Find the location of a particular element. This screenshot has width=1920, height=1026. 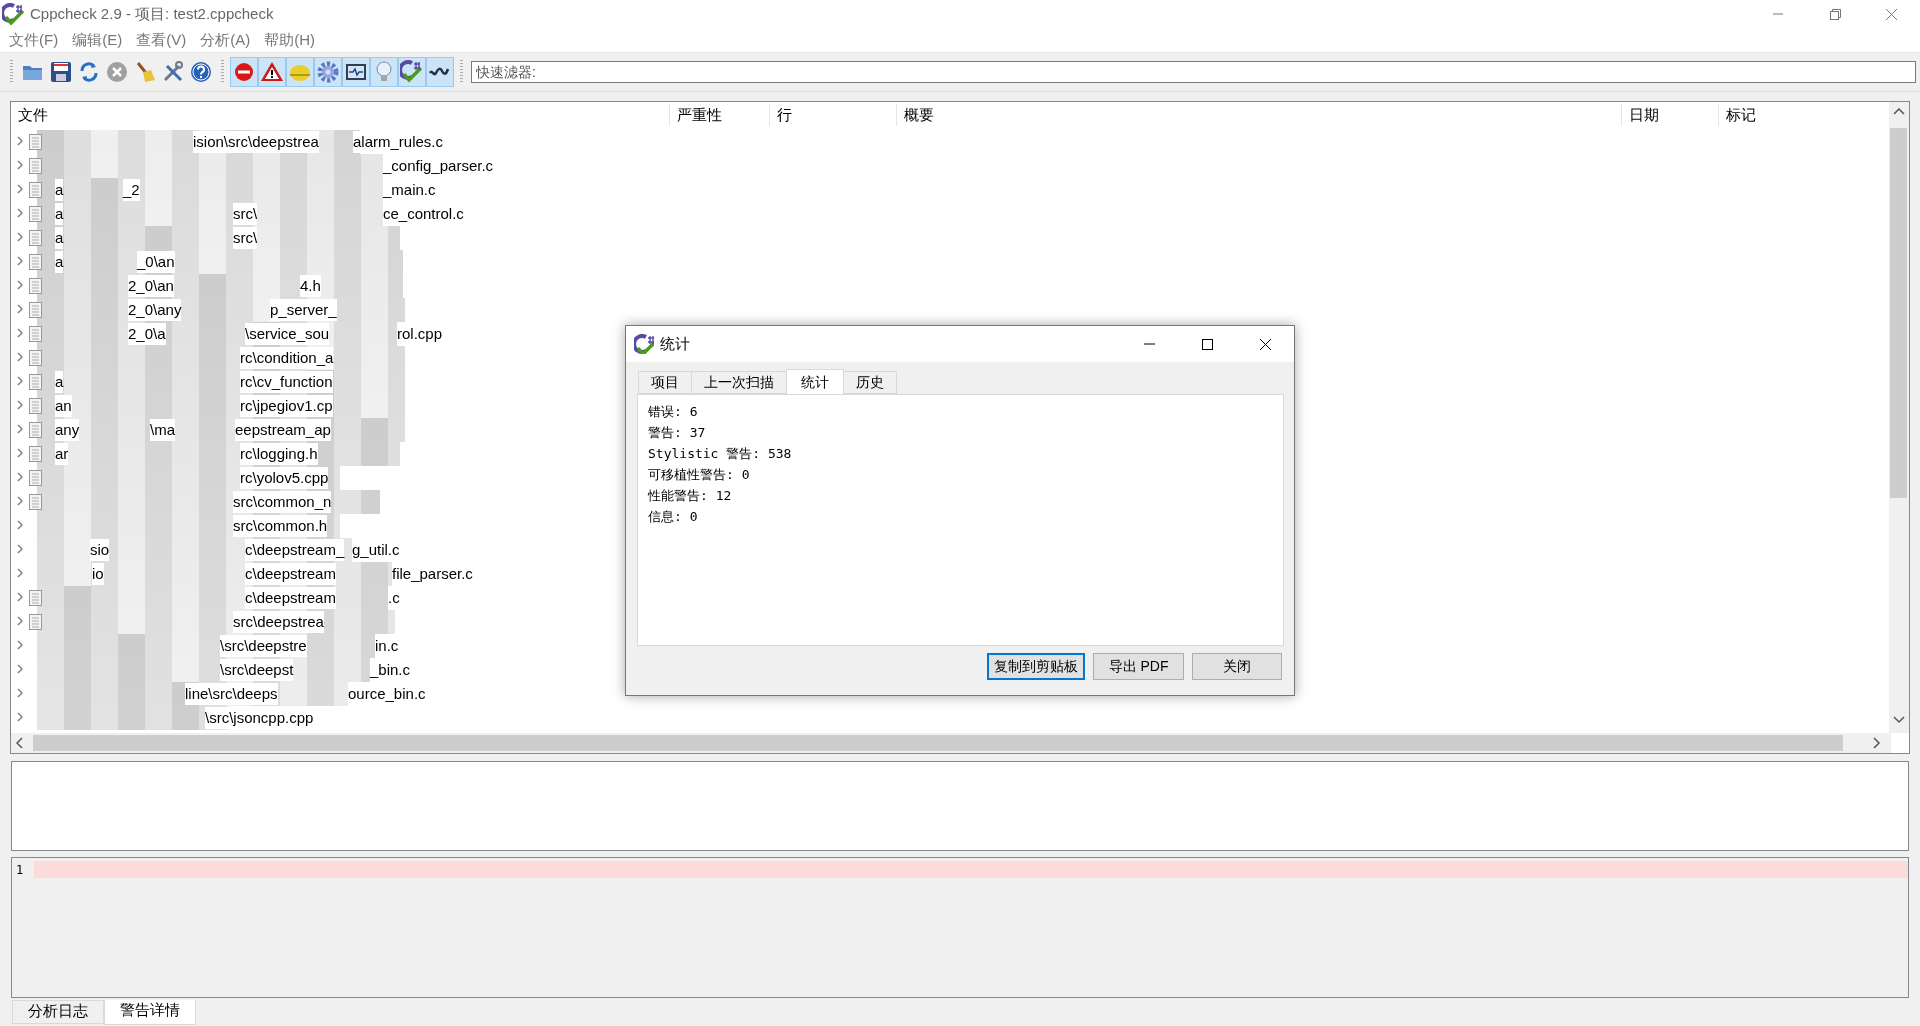

scroll-left-icon is located at coordinates (20, 743).